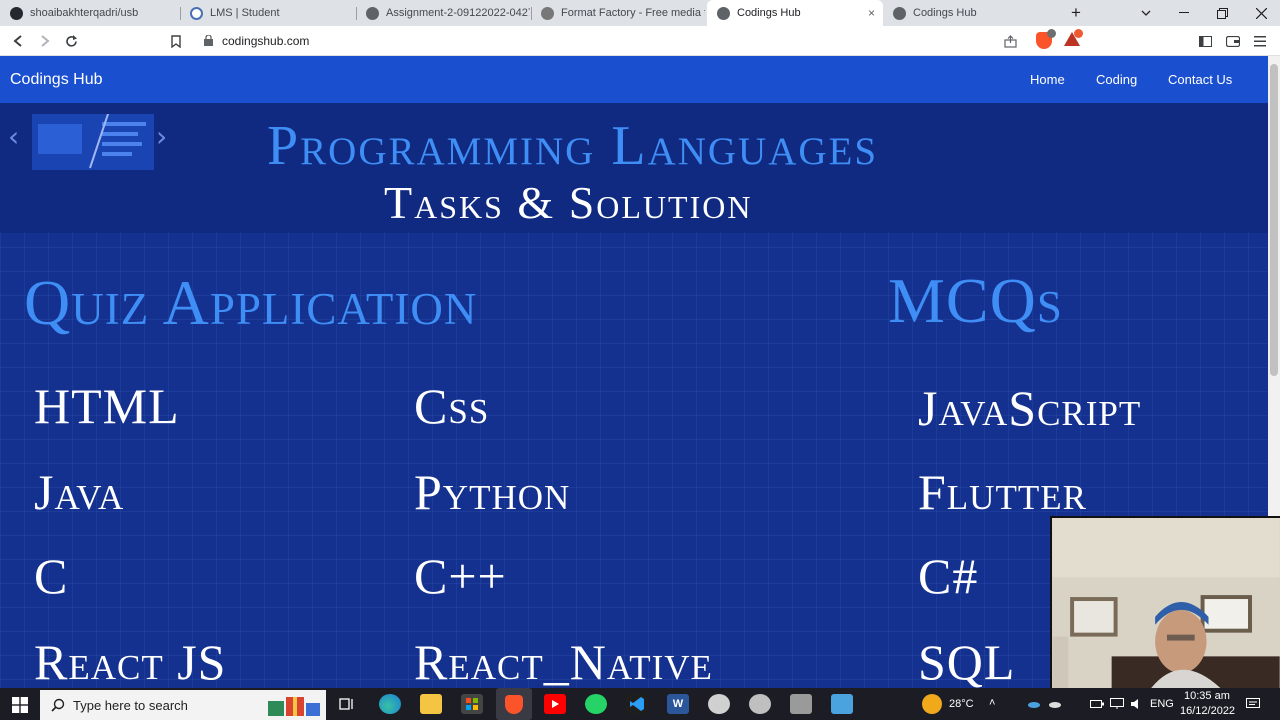  Describe the element at coordinates (596, 704) in the screenshot. I see `whatsapp-icon` at that location.